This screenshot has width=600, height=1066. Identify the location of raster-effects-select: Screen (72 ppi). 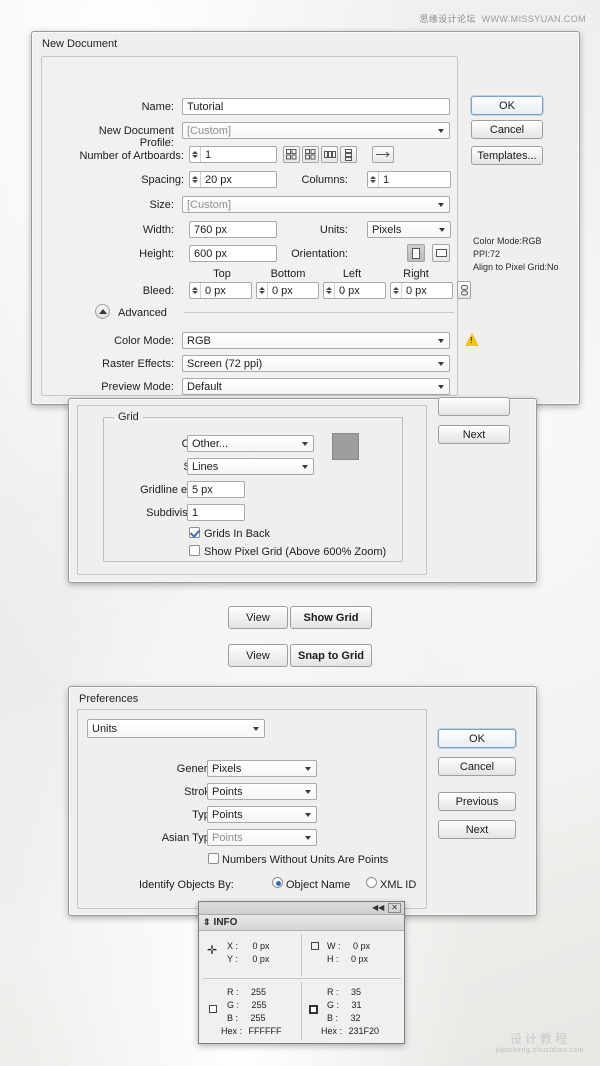
(316, 363).